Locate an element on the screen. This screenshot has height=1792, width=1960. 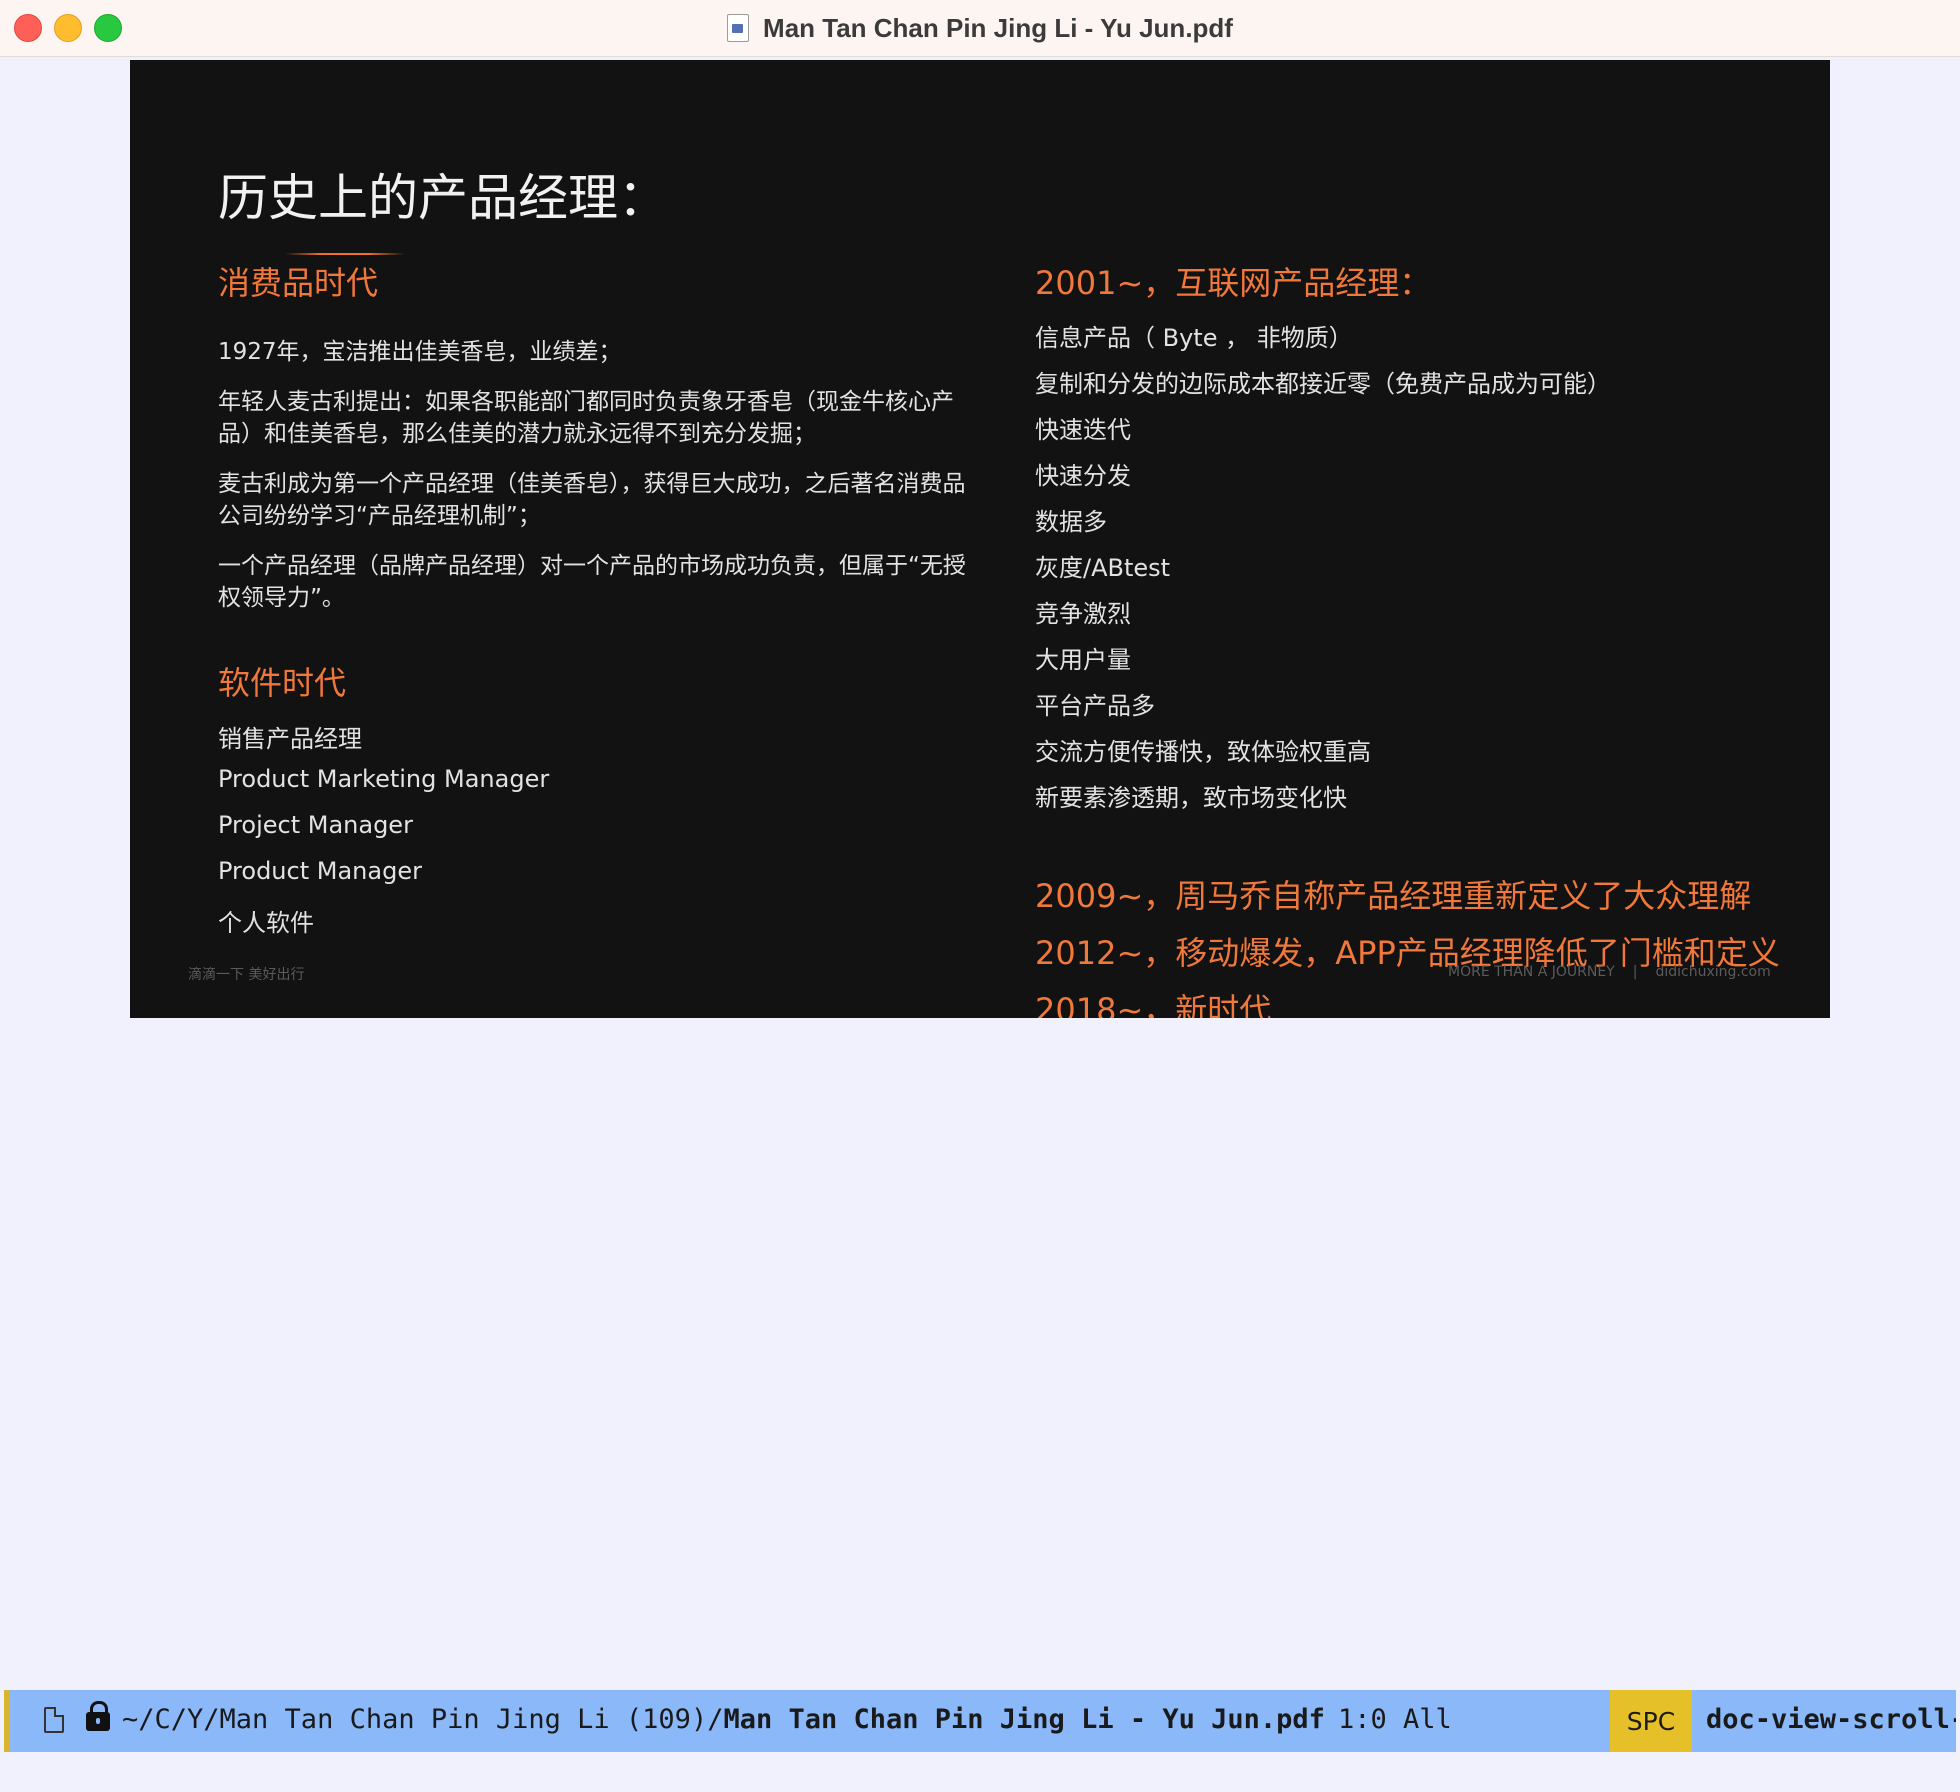
internet-list-item: 大用户量 is located at coordinates (1083, 660).